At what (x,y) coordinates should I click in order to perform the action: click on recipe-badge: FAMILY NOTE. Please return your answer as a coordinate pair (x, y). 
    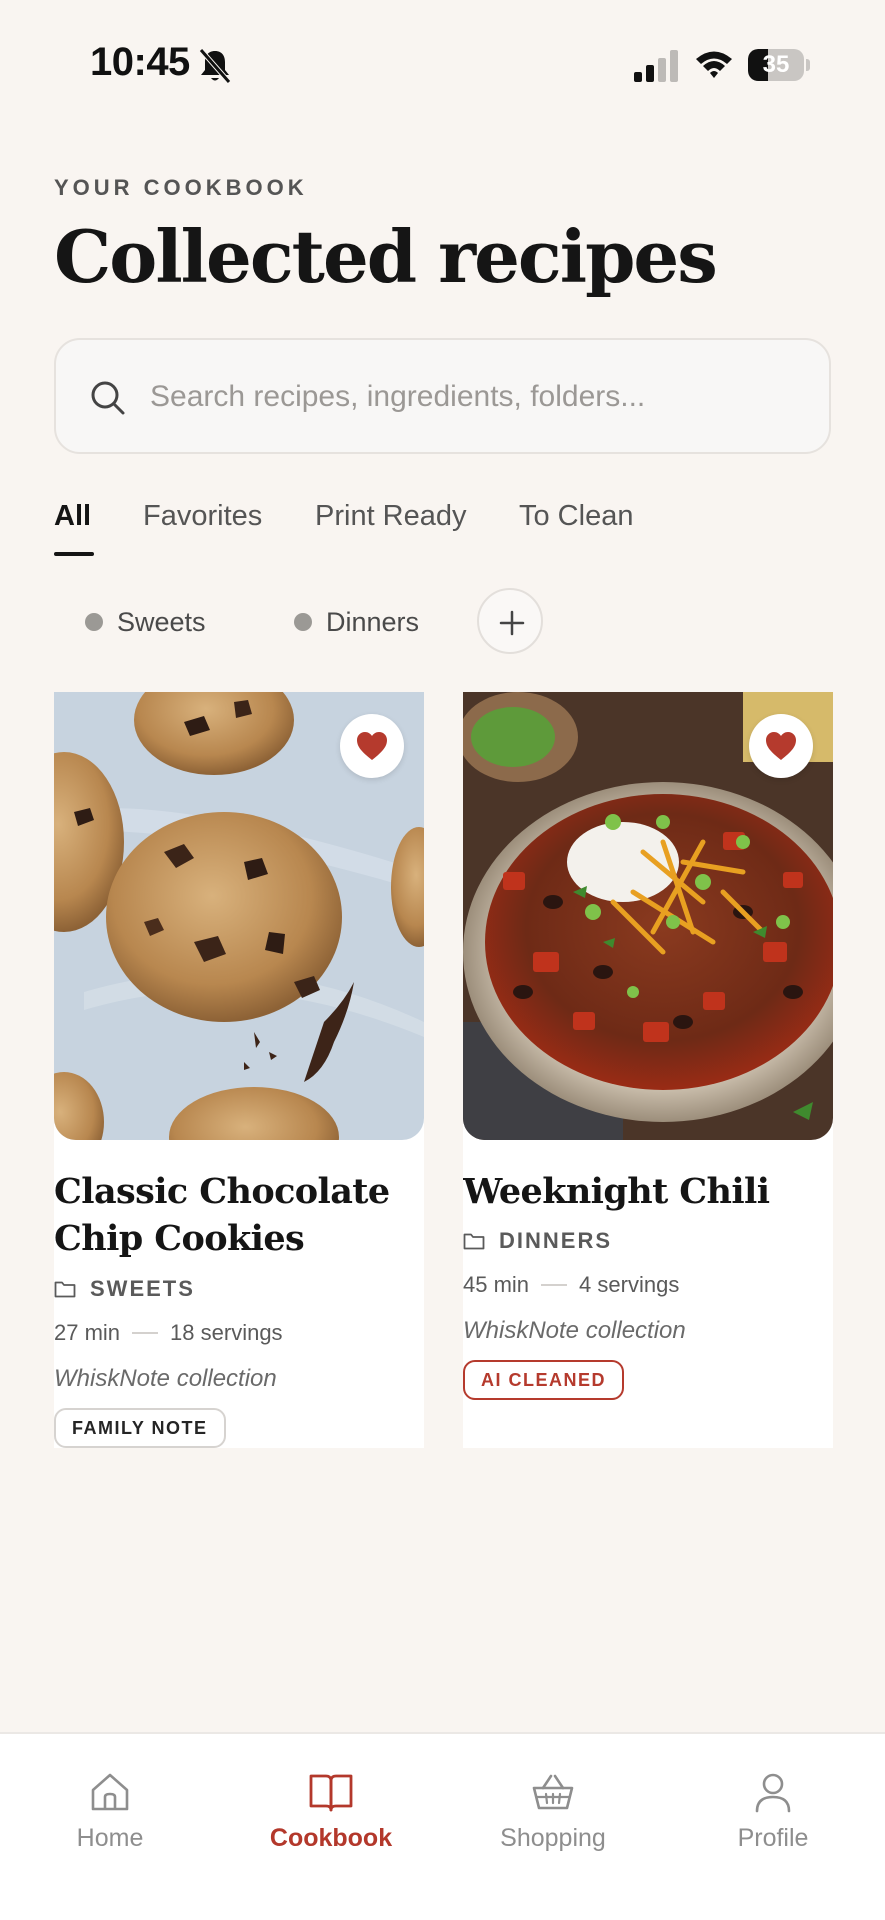
    Looking at the image, I should click on (140, 1428).